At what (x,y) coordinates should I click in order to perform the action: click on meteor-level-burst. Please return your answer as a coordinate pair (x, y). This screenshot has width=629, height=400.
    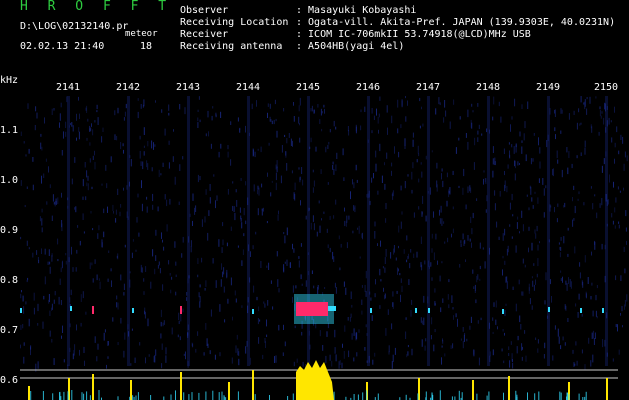
    Looking at the image, I should click on (315, 380).